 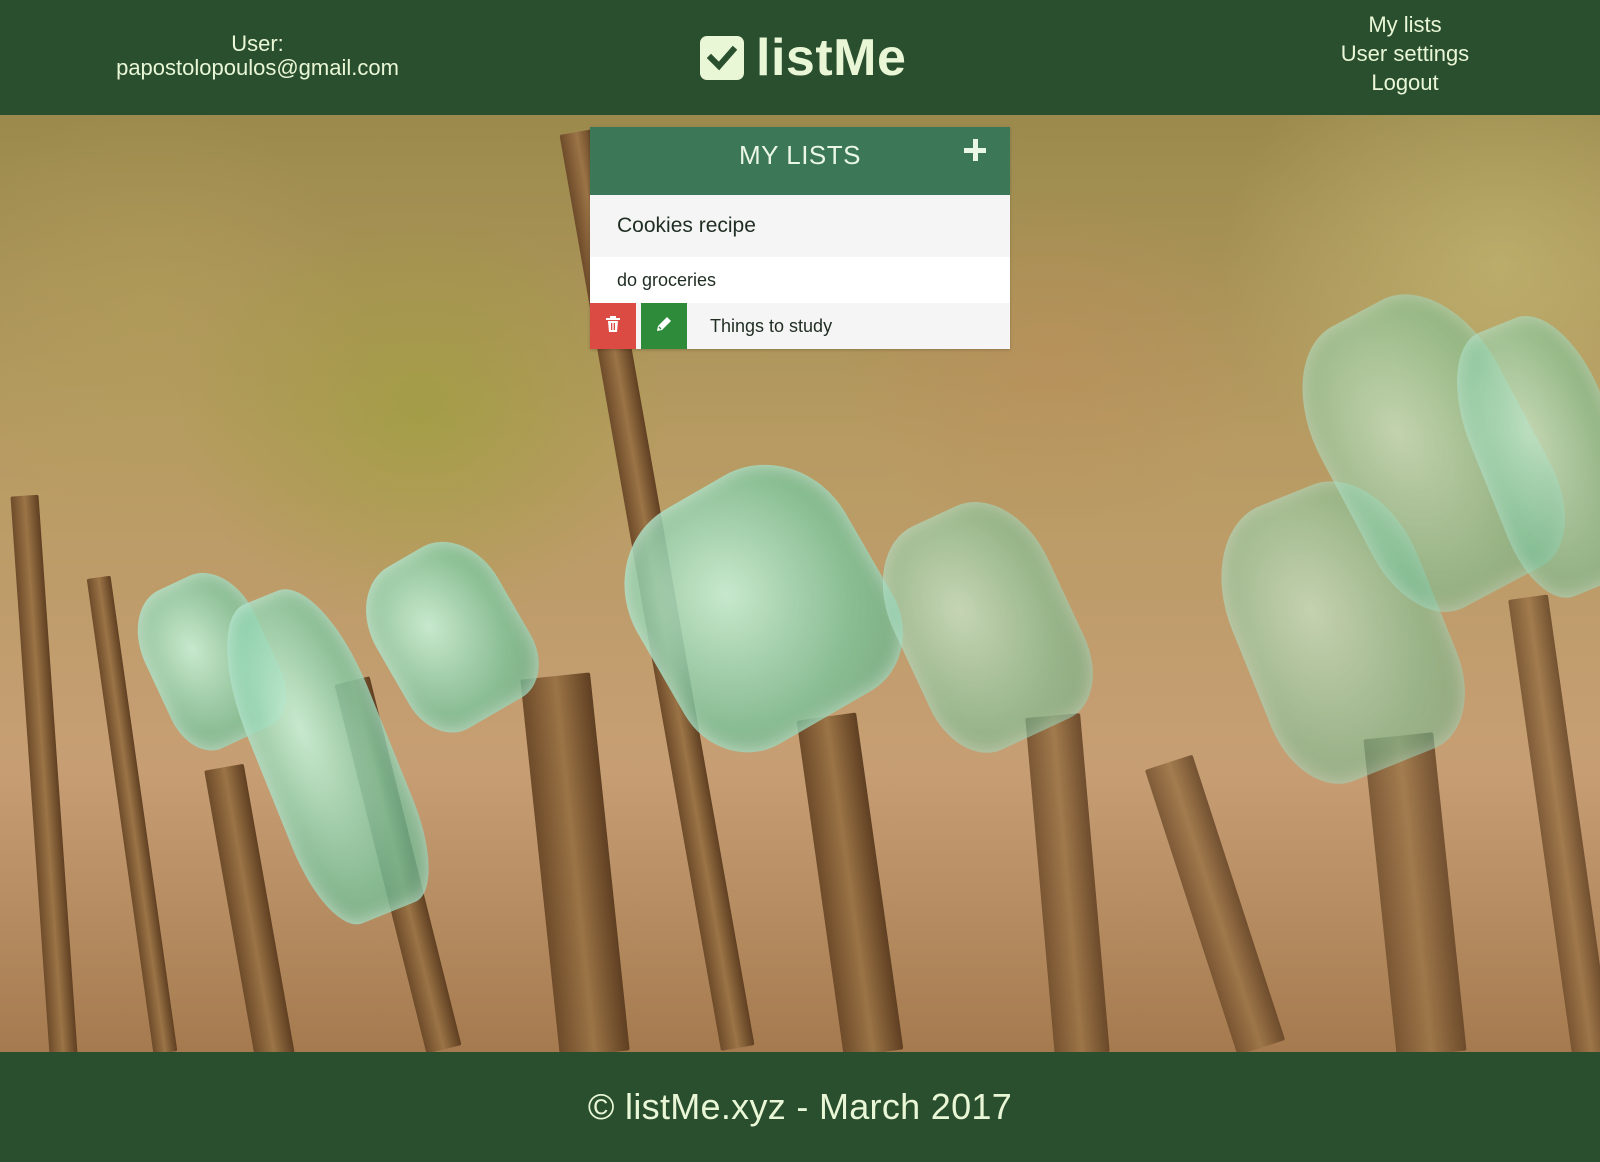 I want to click on list-item-things-to-study: Things to study, so click(x=800, y=326).